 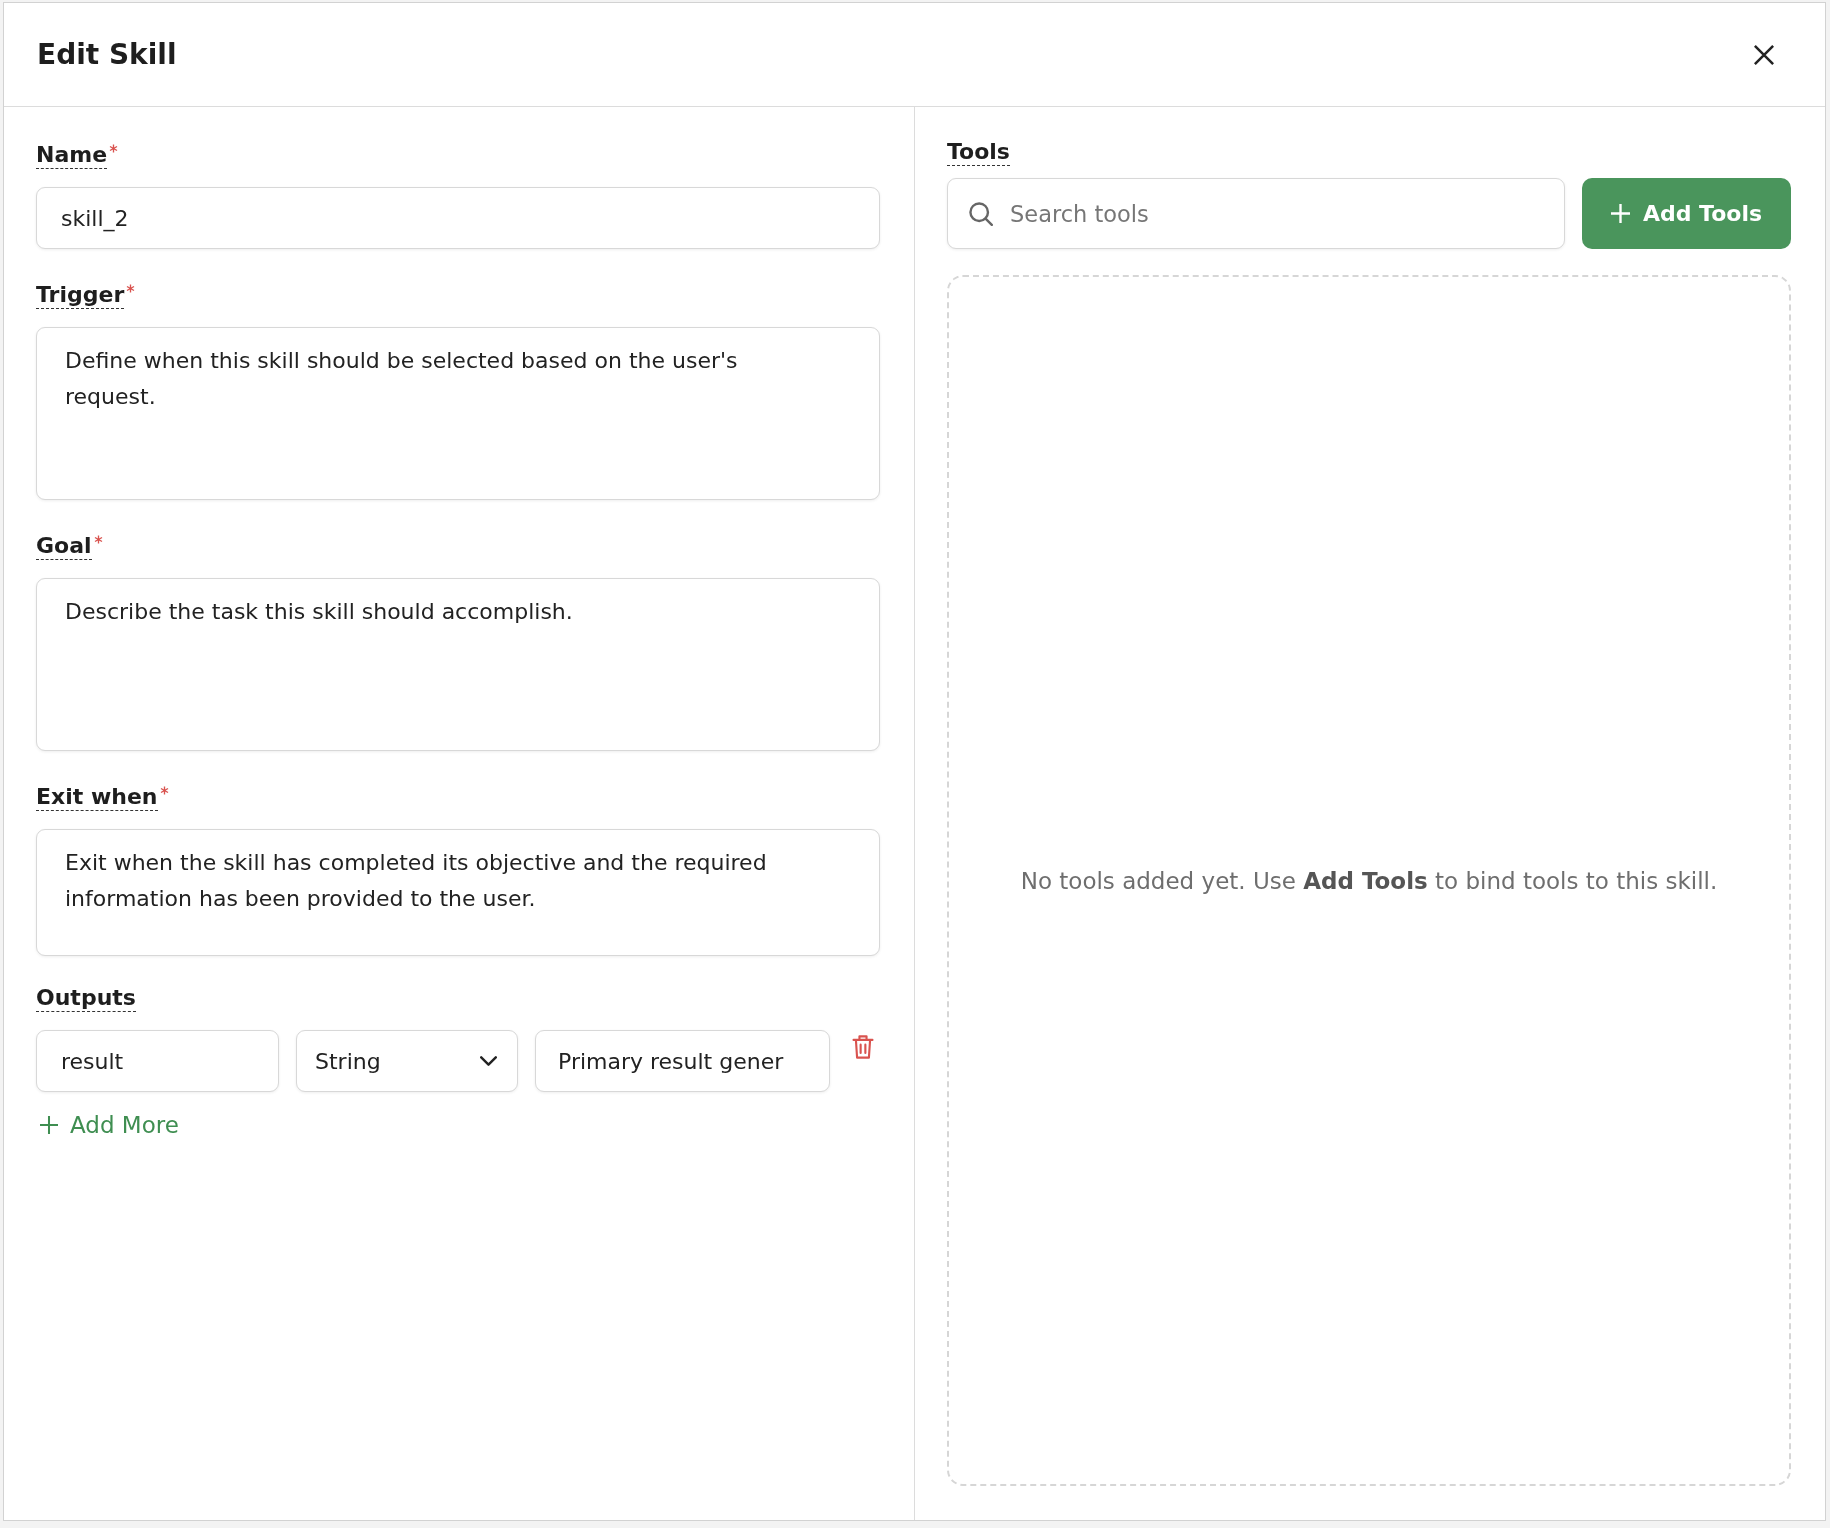 What do you see at coordinates (72, 155) in the screenshot?
I see `field-label: Name` at bounding box center [72, 155].